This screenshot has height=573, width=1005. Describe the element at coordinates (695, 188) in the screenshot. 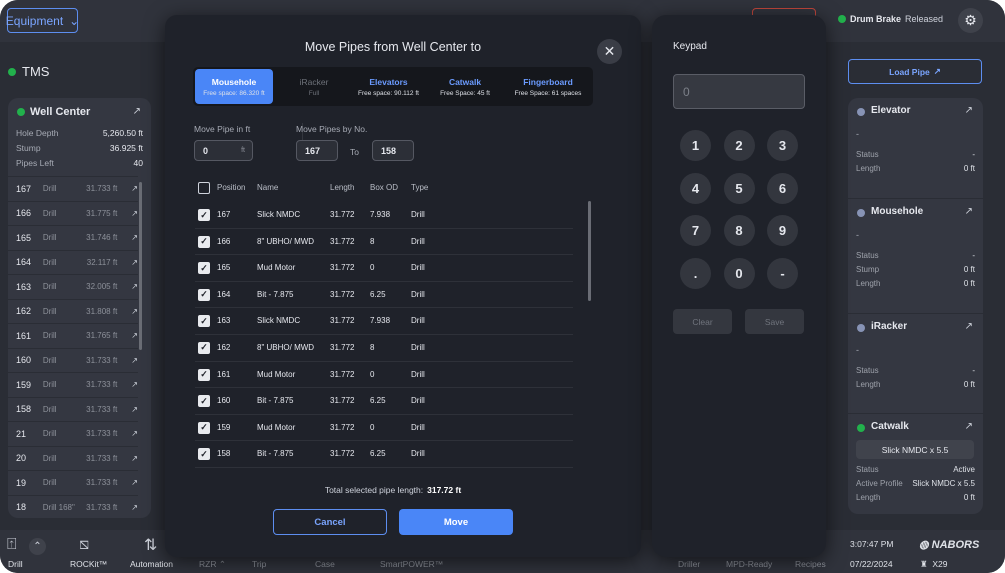

I see `keypad-key-4: 4` at that location.